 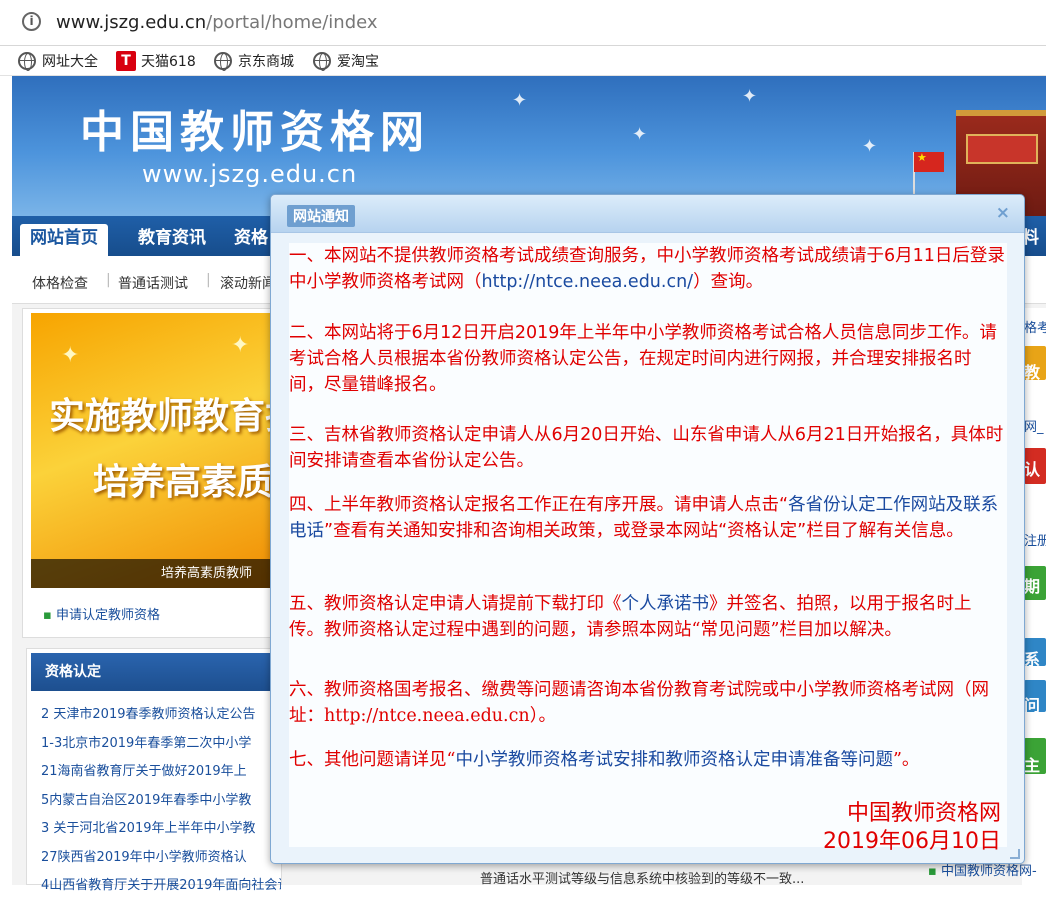 I want to click on site-url: www.jszg.edu.cn, so click(x=250, y=174).